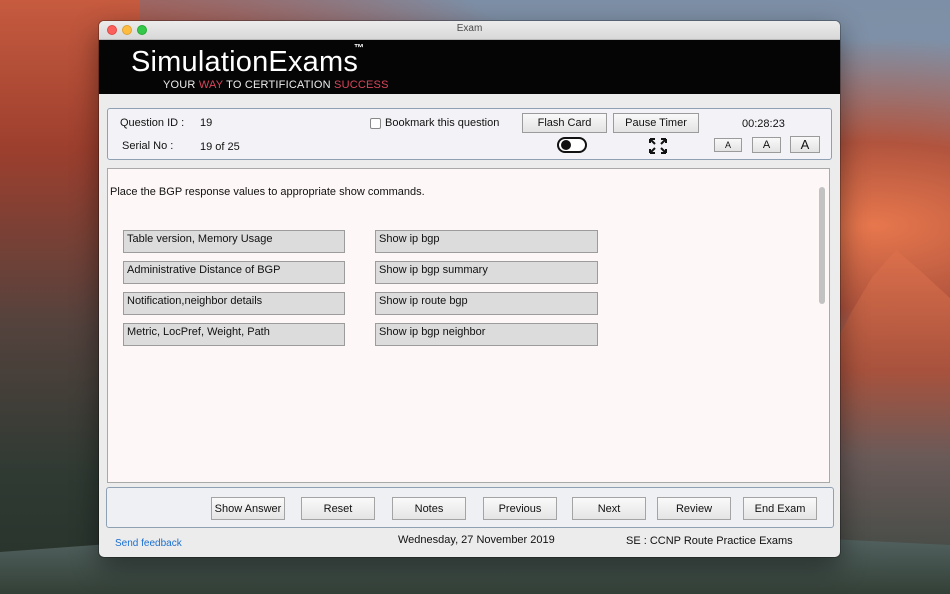 This screenshot has width=950, height=594. I want to click on title-bar: Exam, so click(469, 30).